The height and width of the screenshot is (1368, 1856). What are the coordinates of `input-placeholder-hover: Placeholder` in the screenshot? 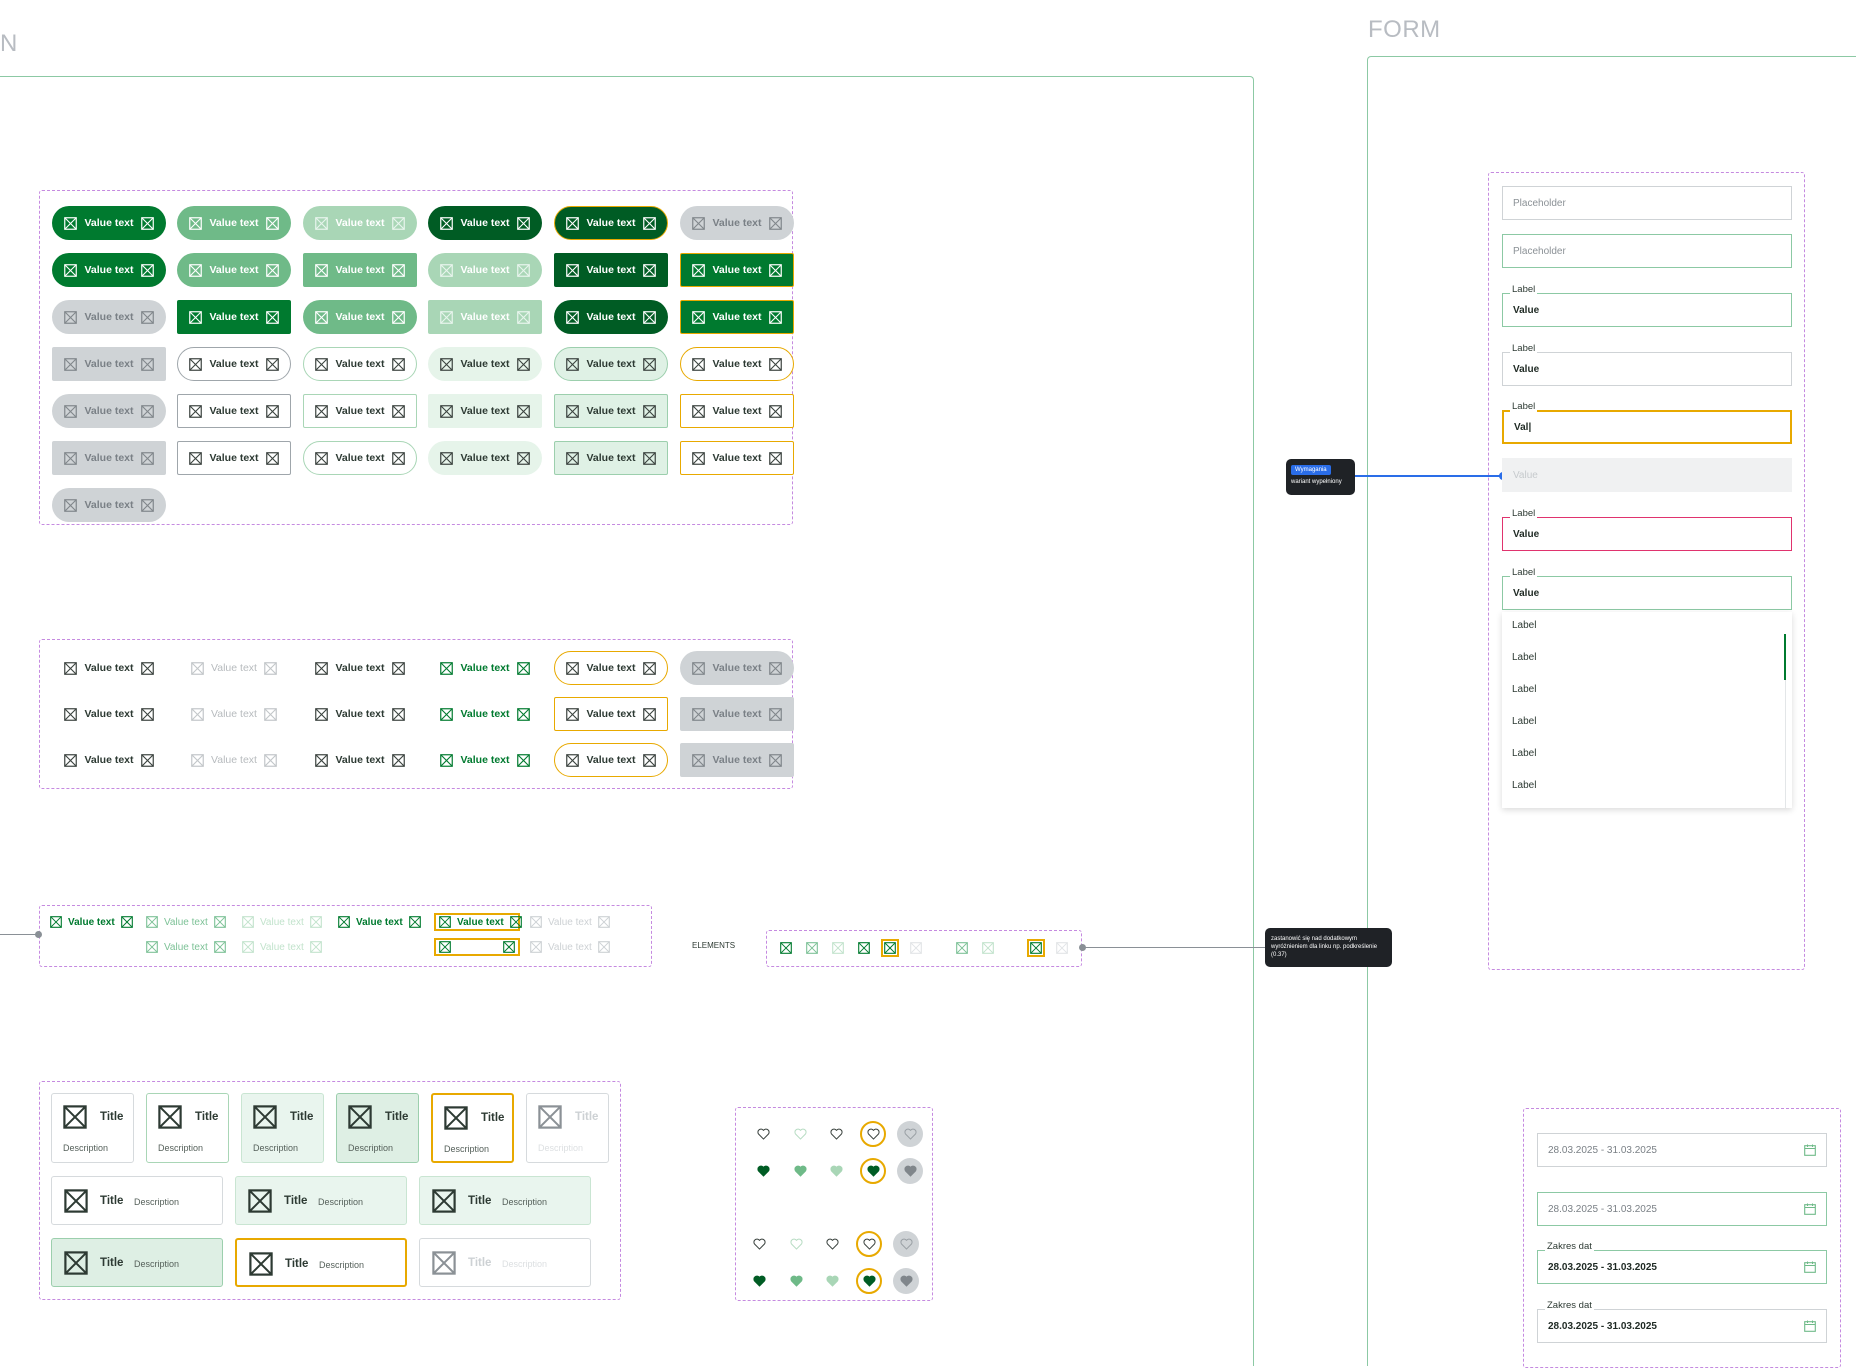 It's located at (1647, 251).